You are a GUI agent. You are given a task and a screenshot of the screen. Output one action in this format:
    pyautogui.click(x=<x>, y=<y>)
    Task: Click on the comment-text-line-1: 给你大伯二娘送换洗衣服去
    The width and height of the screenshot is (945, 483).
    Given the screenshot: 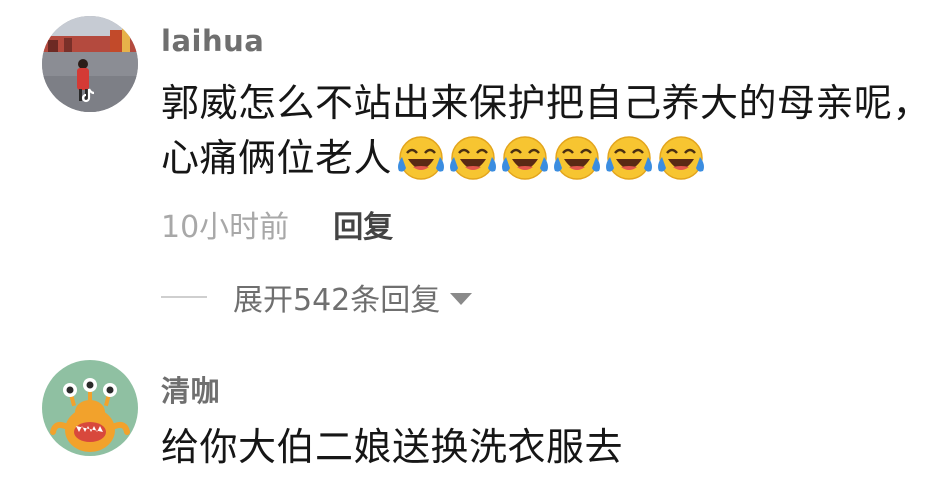 What is the action you would take?
    pyautogui.click(x=392, y=447)
    